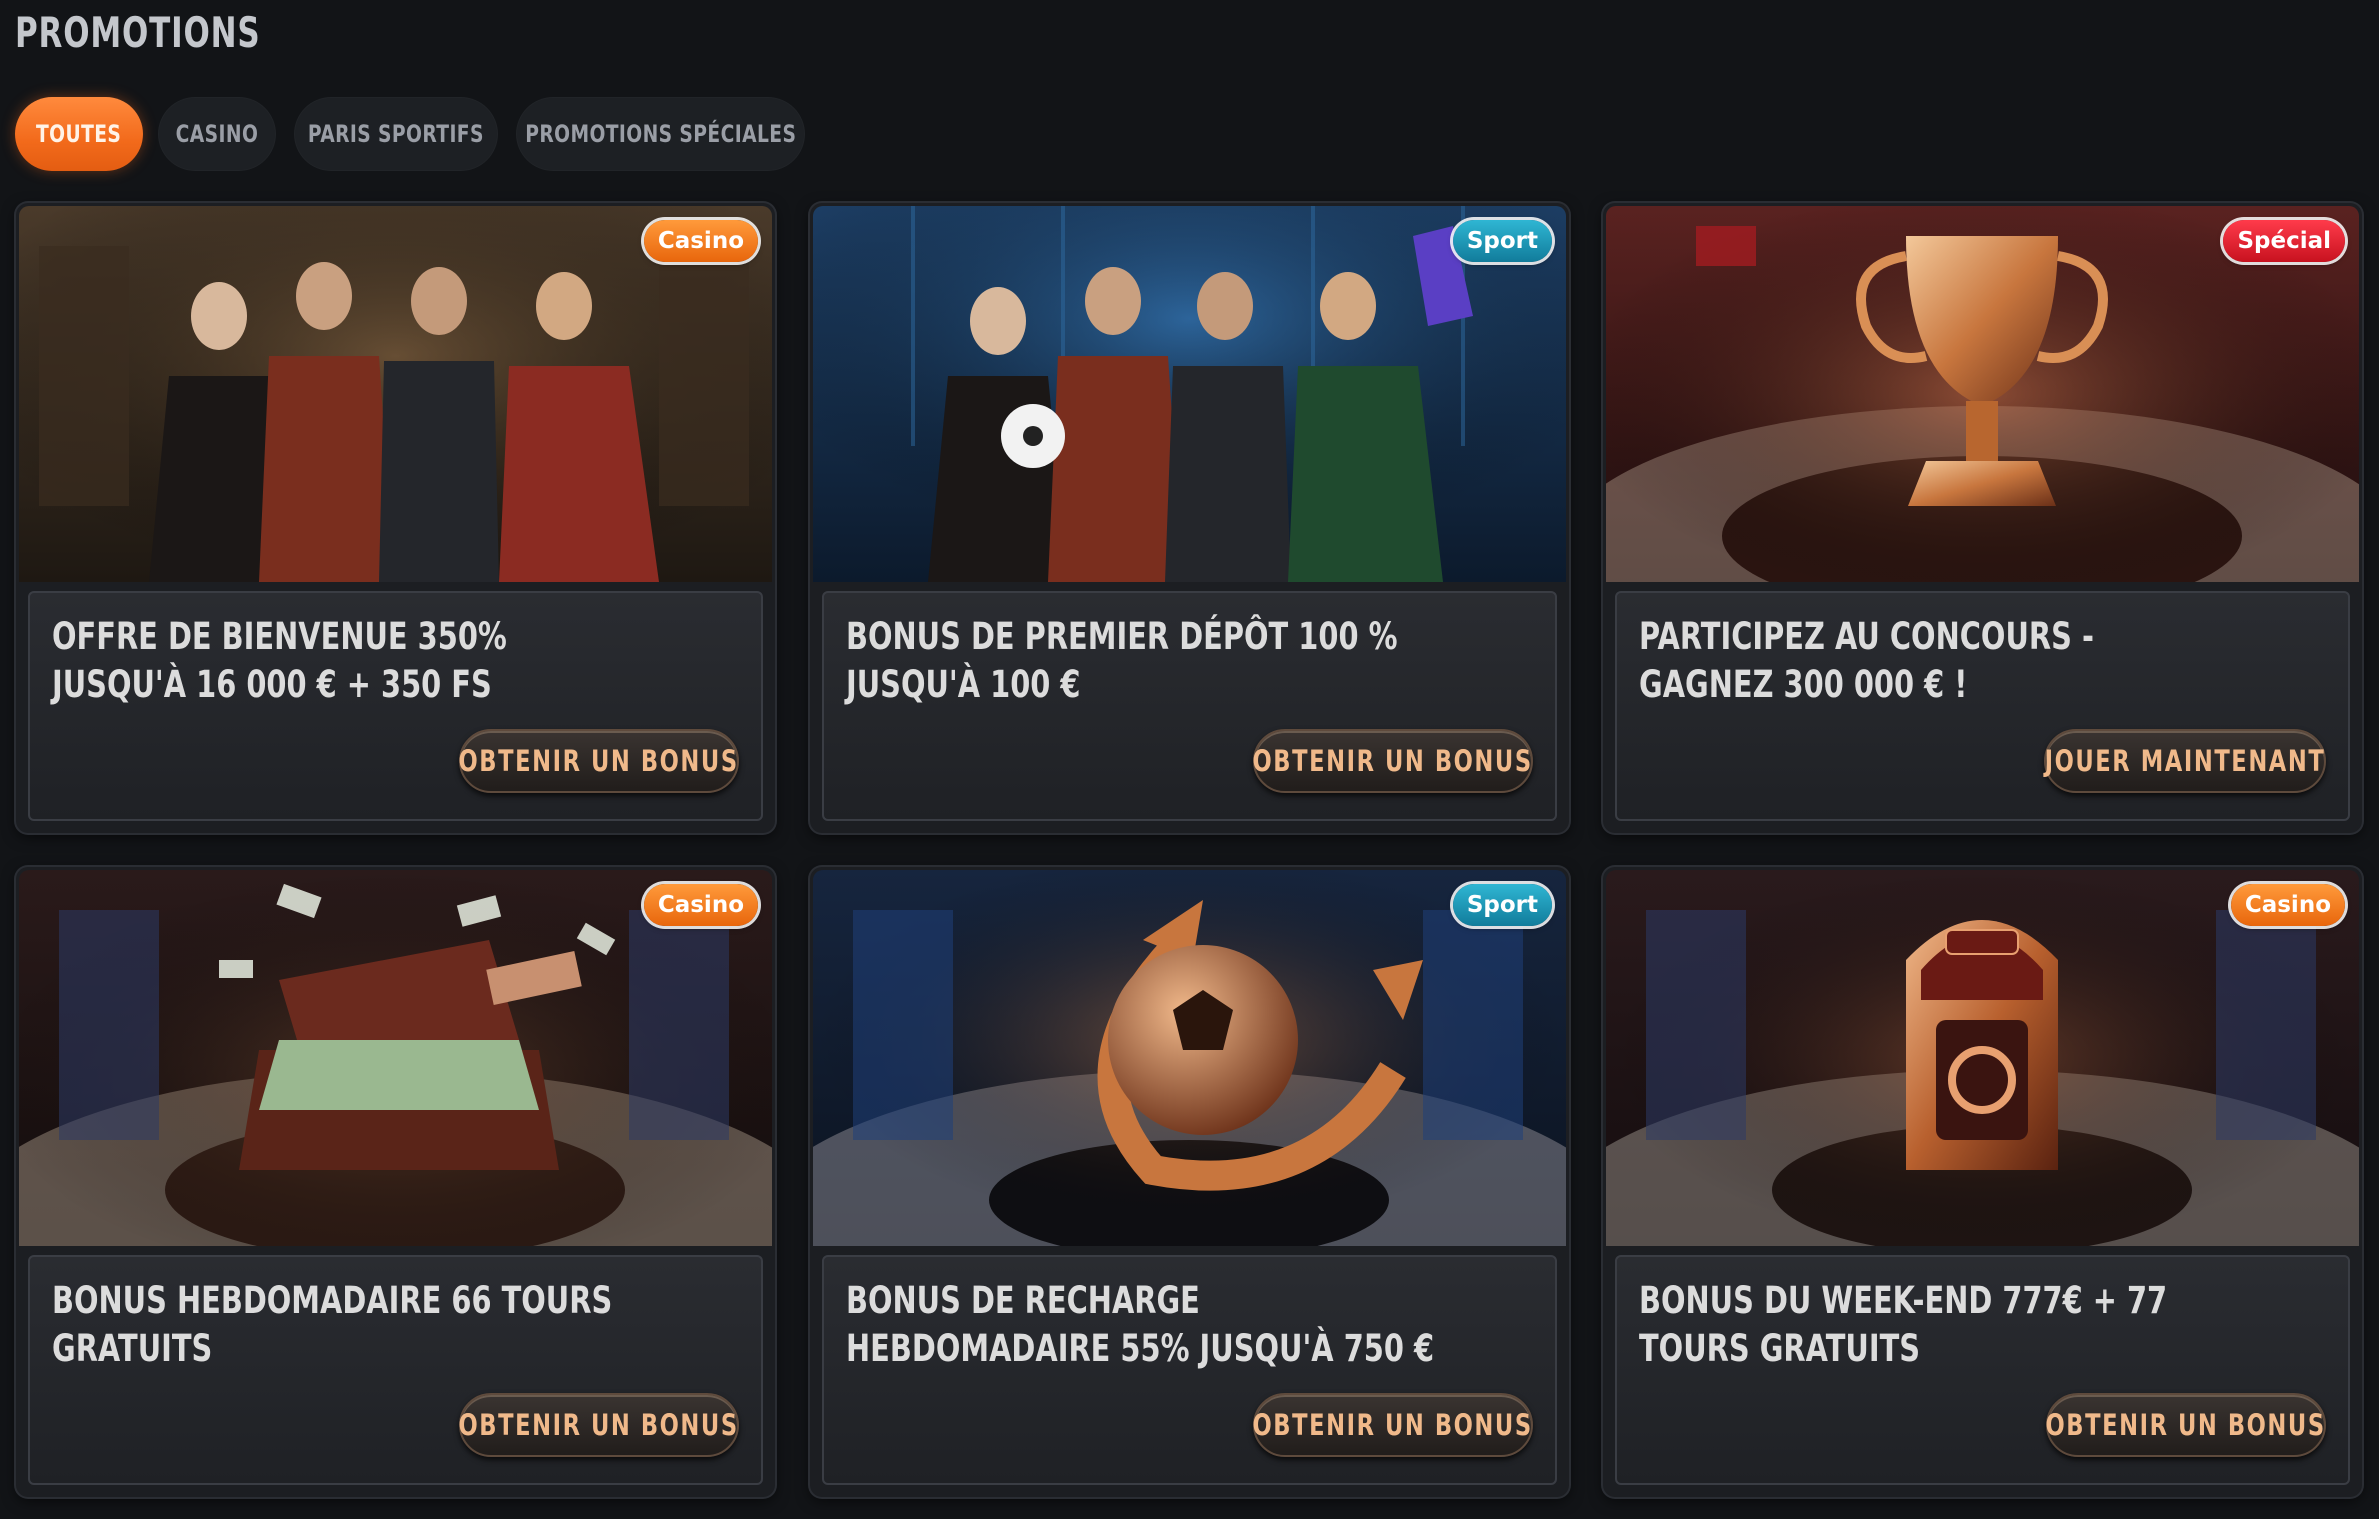 The height and width of the screenshot is (1519, 2379). Describe the element at coordinates (395, 394) in the screenshot. I see `casino-hosts-illustration: Casino` at that location.